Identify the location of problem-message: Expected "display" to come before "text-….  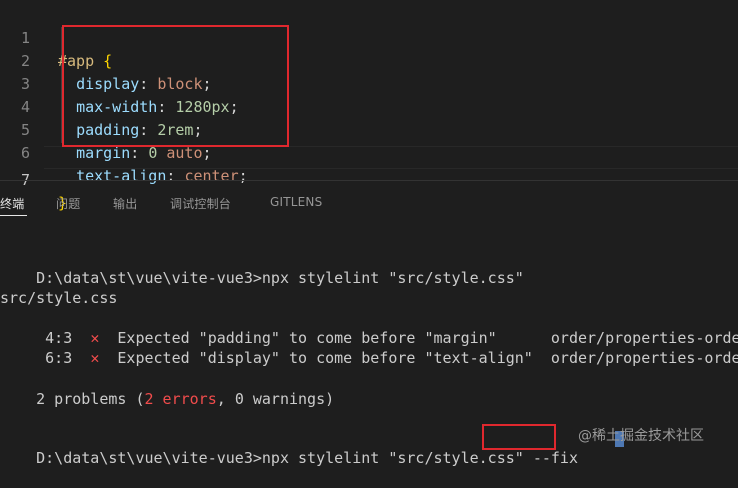
(329, 358).